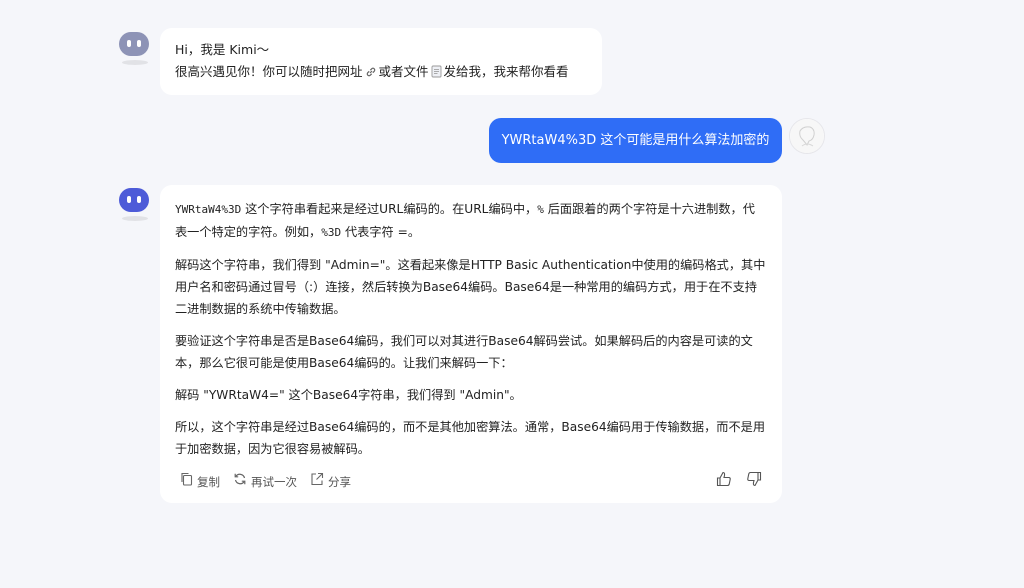 Image resolution: width=1024 pixels, height=588 pixels. Describe the element at coordinates (403, 71) in the screenshot. I see `greeting-text-part2: 或者文件` at that location.